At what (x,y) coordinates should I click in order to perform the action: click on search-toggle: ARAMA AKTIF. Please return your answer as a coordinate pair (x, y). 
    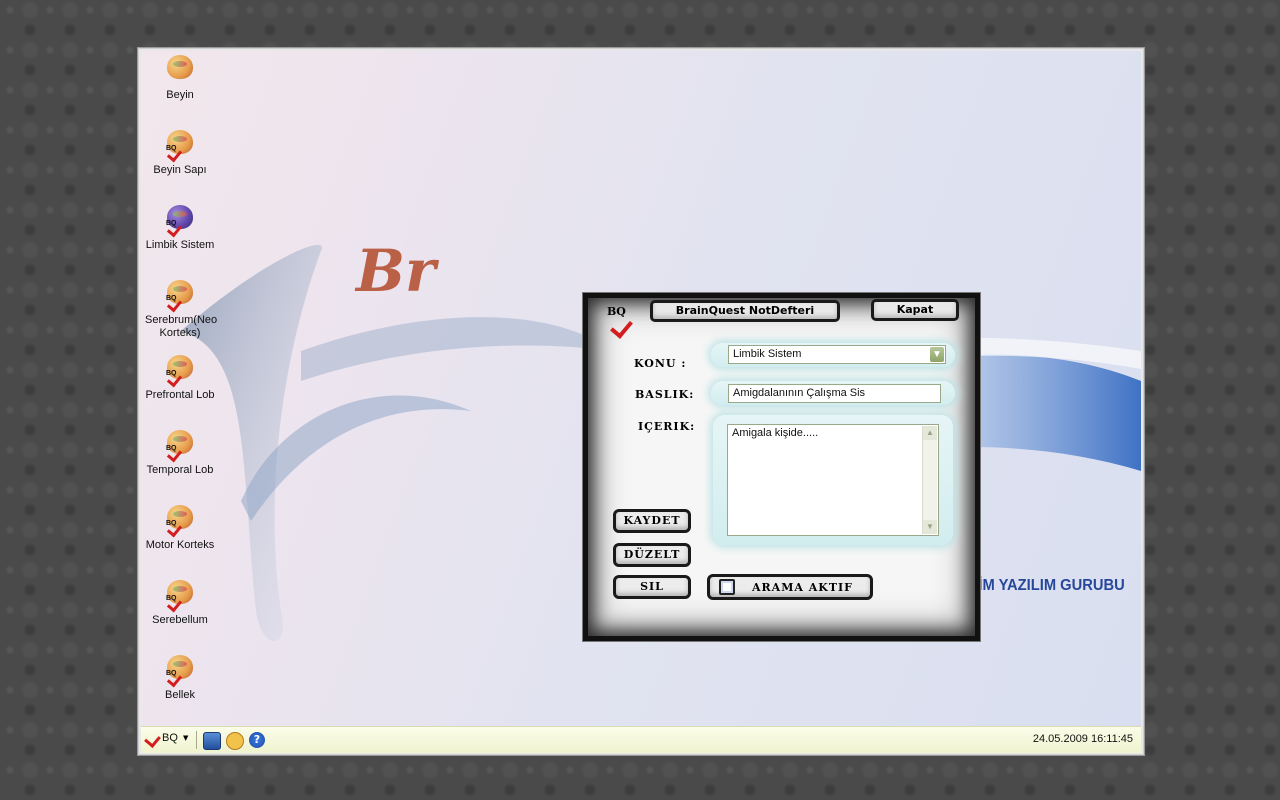
    Looking at the image, I should click on (790, 587).